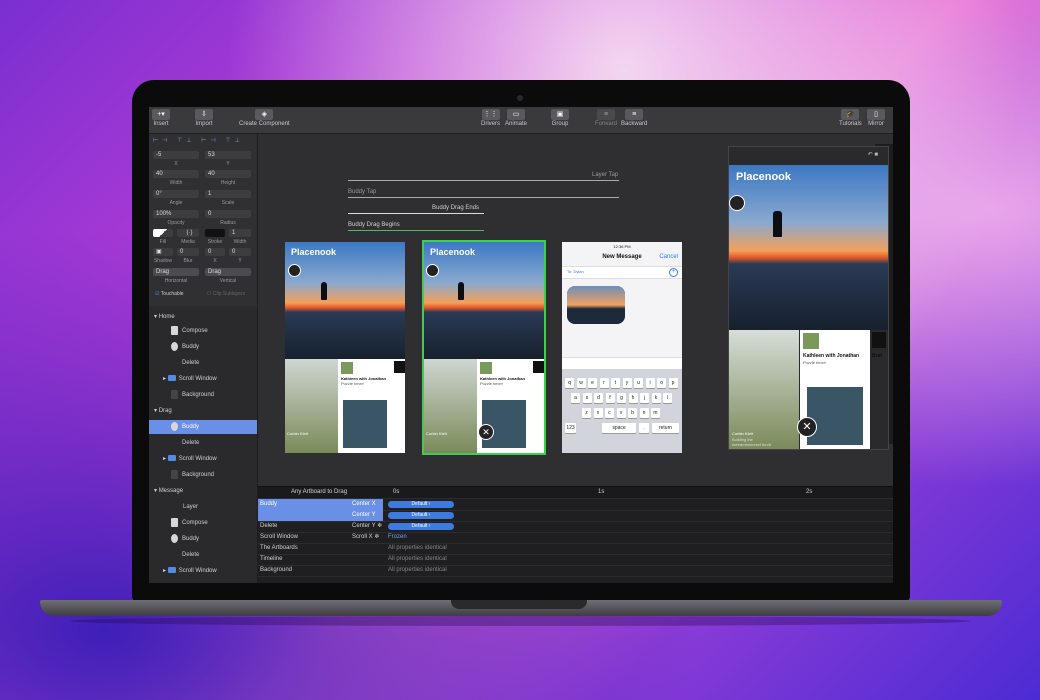  I want to click on cancel-button: Cancel, so click(668, 257).